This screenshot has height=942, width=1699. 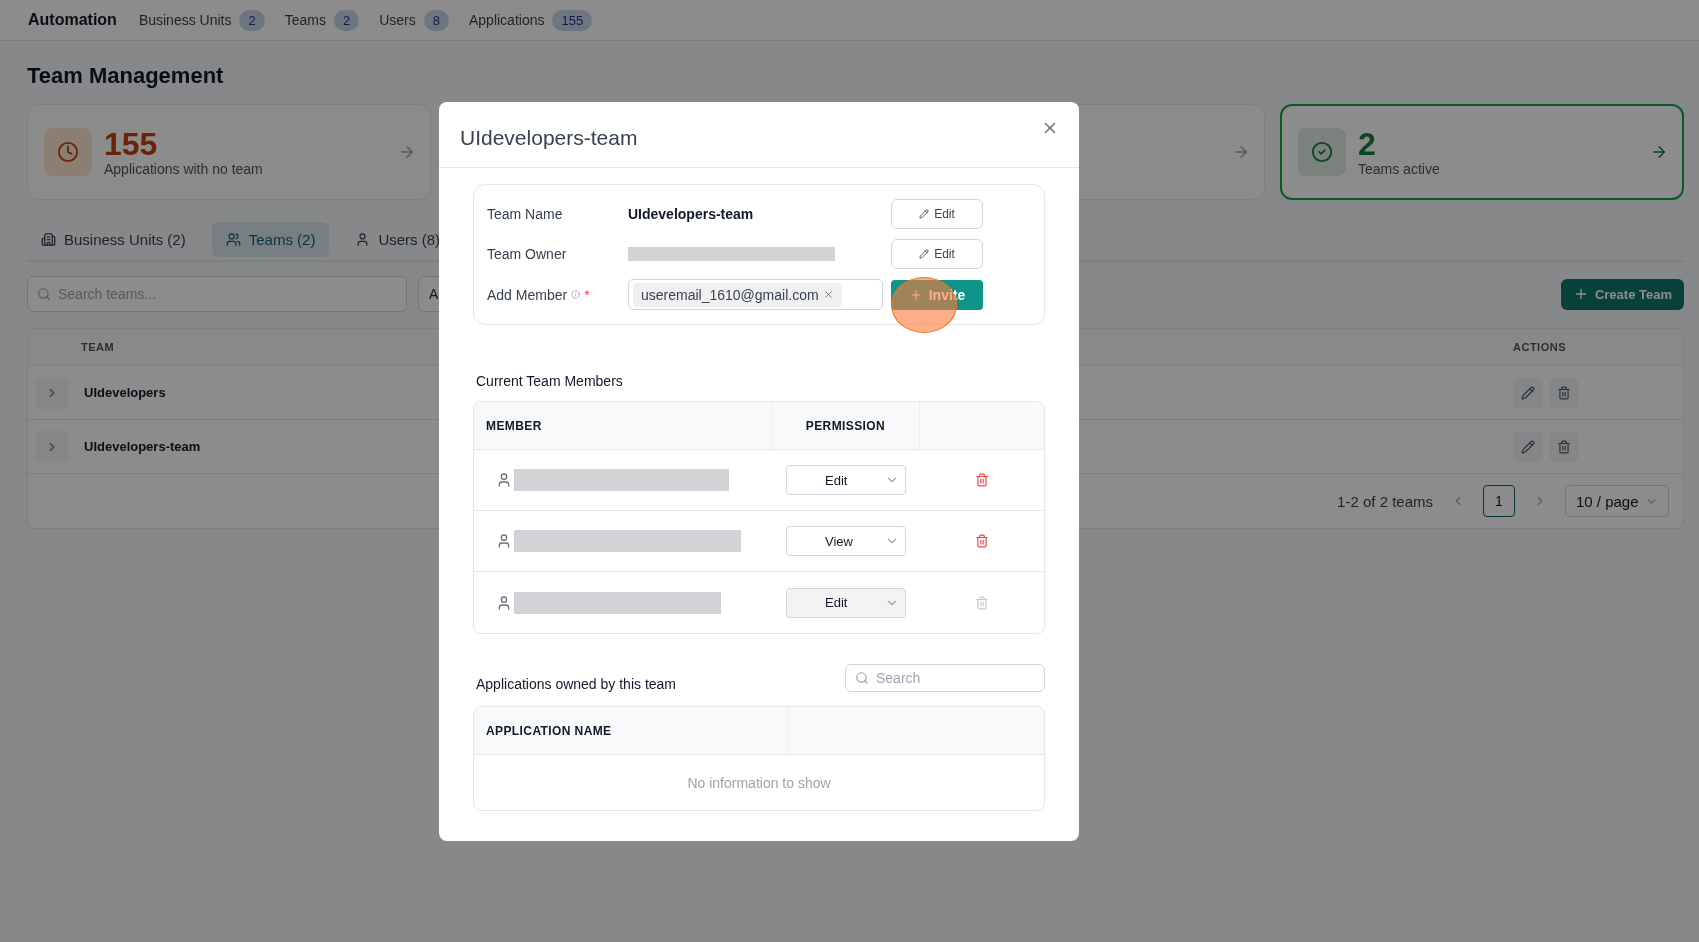 What do you see at coordinates (131, 144) in the screenshot?
I see `stat-value: 155` at bounding box center [131, 144].